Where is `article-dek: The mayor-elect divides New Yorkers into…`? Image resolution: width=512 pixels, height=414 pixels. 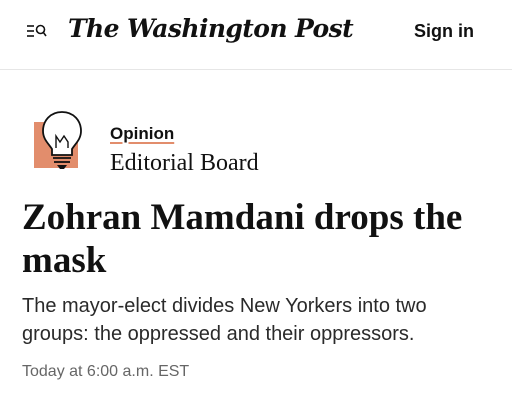
article-dek: The mayor-elect divides New Yorkers into… is located at coordinates (224, 320).